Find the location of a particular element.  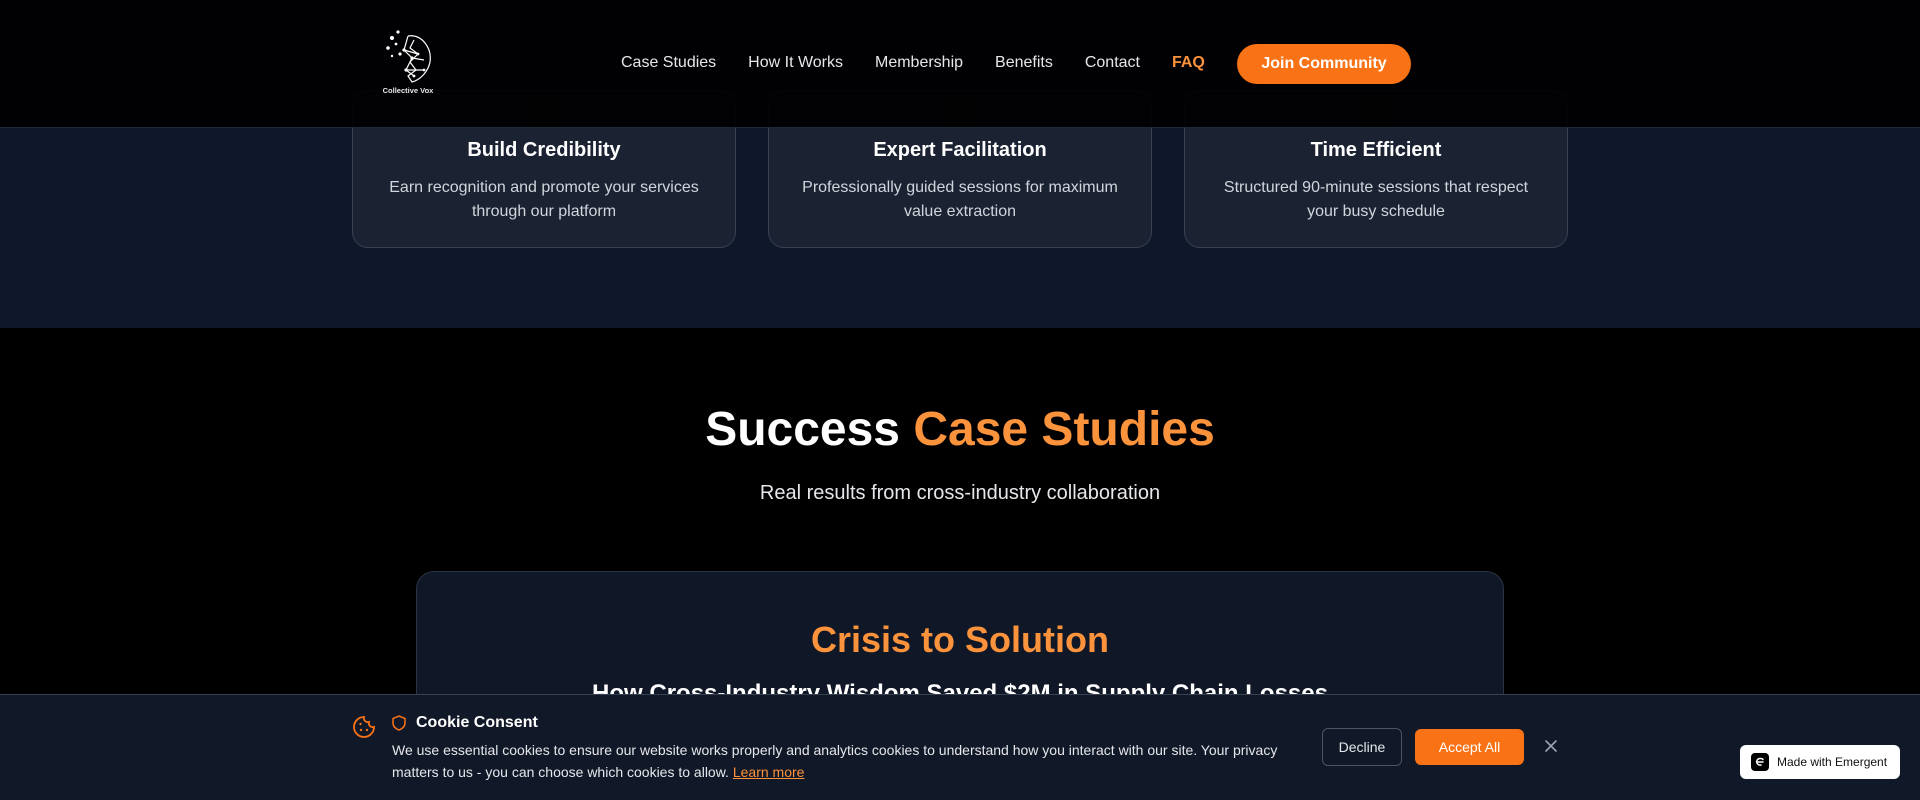

case-studies-heading: Success Case Studies is located at coordinates (960, 430).